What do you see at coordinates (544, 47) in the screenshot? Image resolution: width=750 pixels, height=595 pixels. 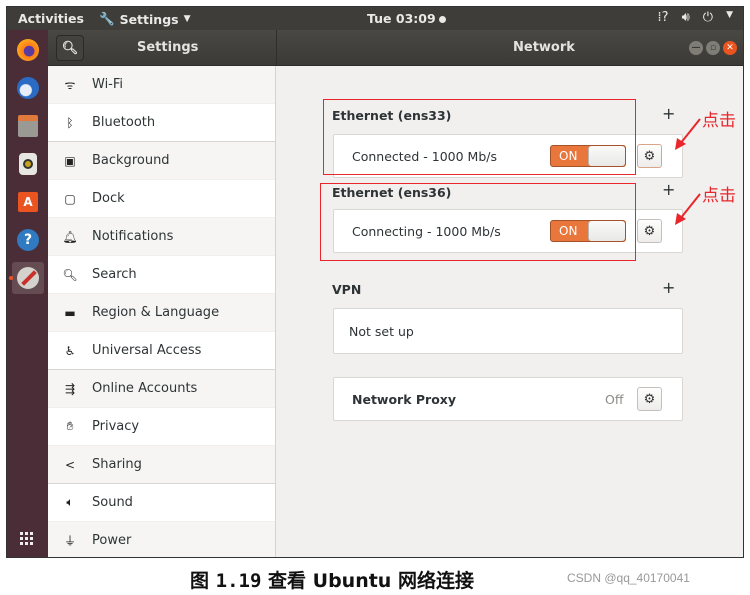 I see `page-title: Network` at bounding box center [544, 47].